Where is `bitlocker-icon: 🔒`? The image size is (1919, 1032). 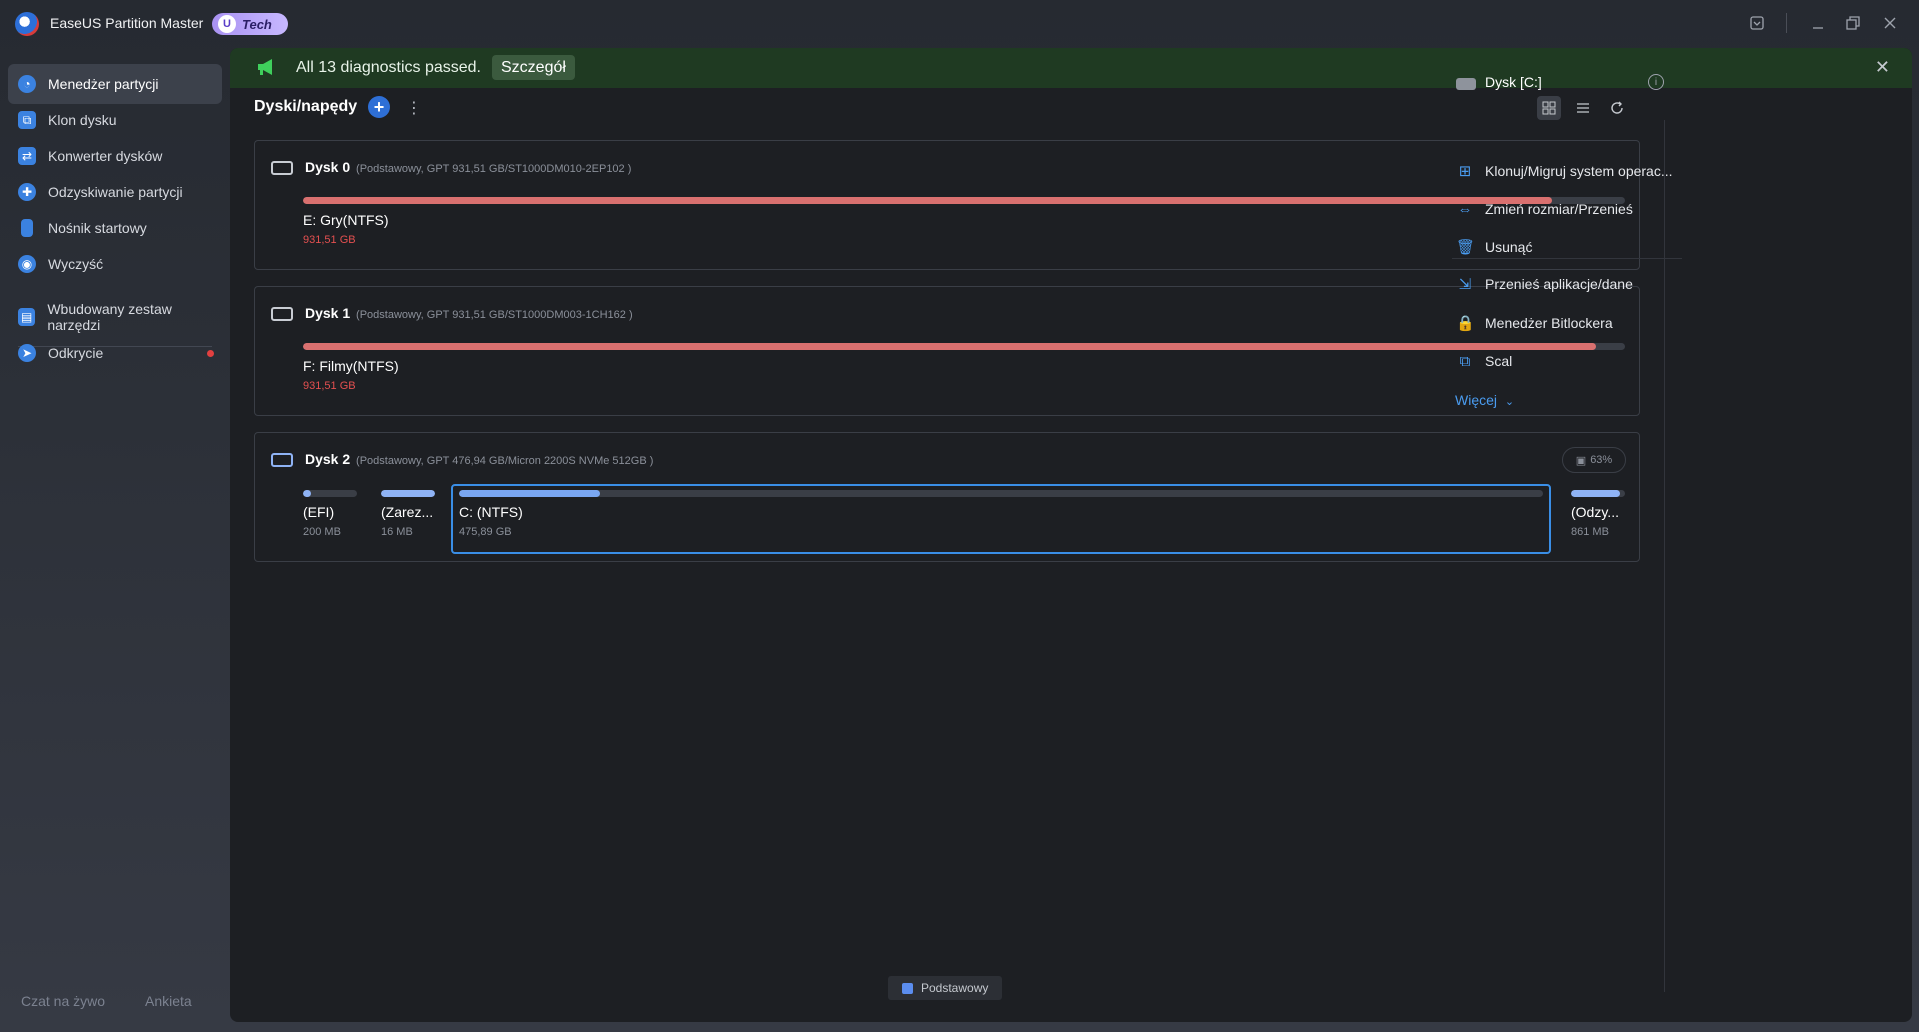
bitlocker-icon: 🔒 is located at coordinates (1465, 323).